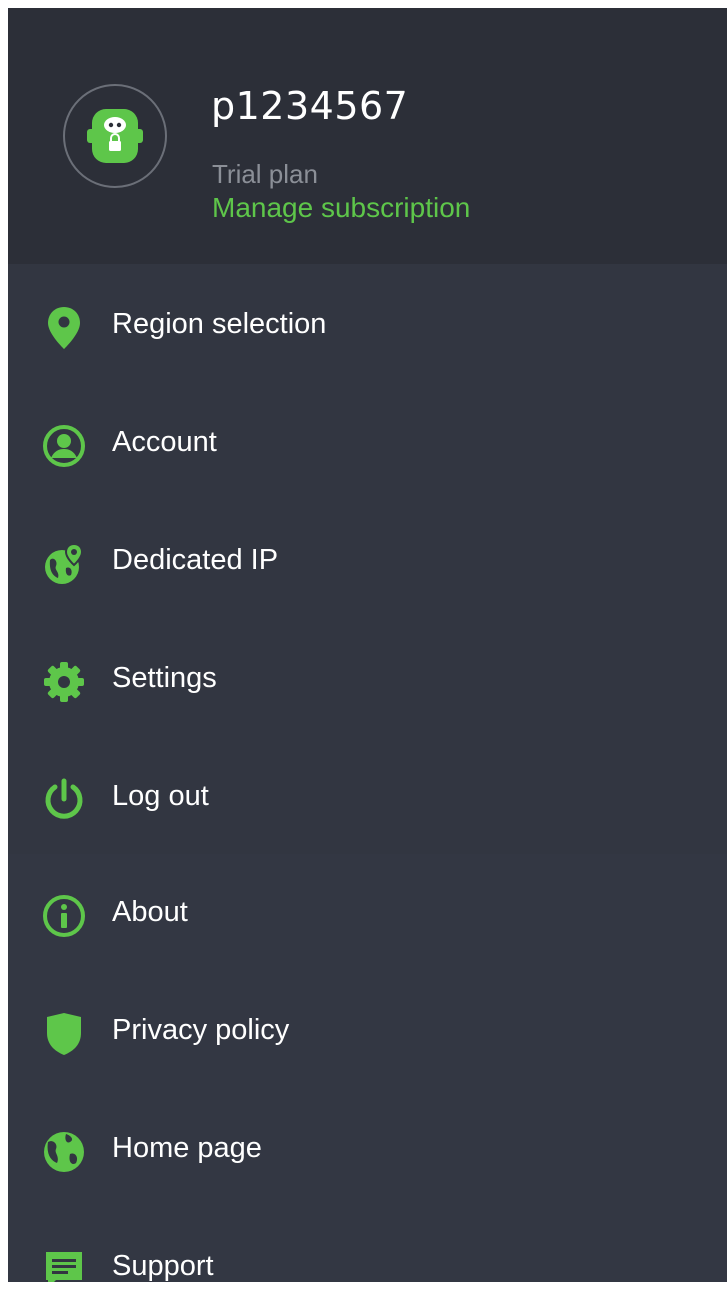  What do you see at coordinates (367, 798) in the screenshot?
I see `menu-item-log-out: Log out` at bounding box center [367, 798].